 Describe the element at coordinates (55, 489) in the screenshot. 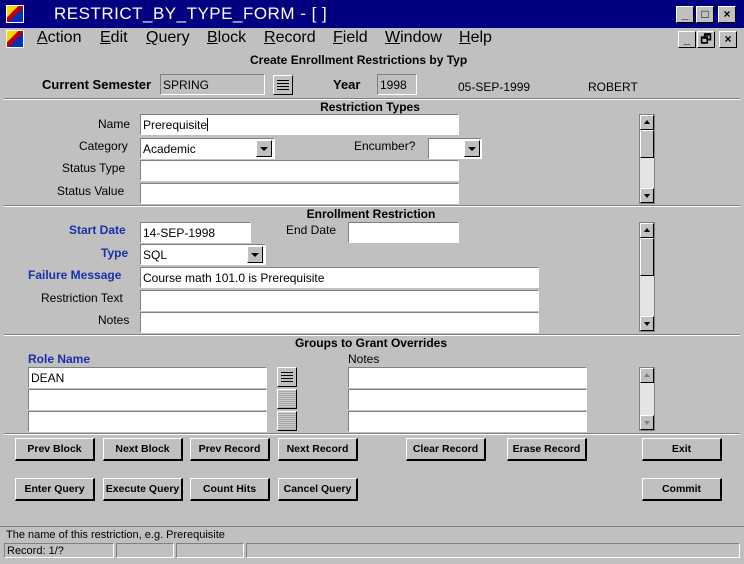

I see `enter-query-button: Enter Query` at that location.